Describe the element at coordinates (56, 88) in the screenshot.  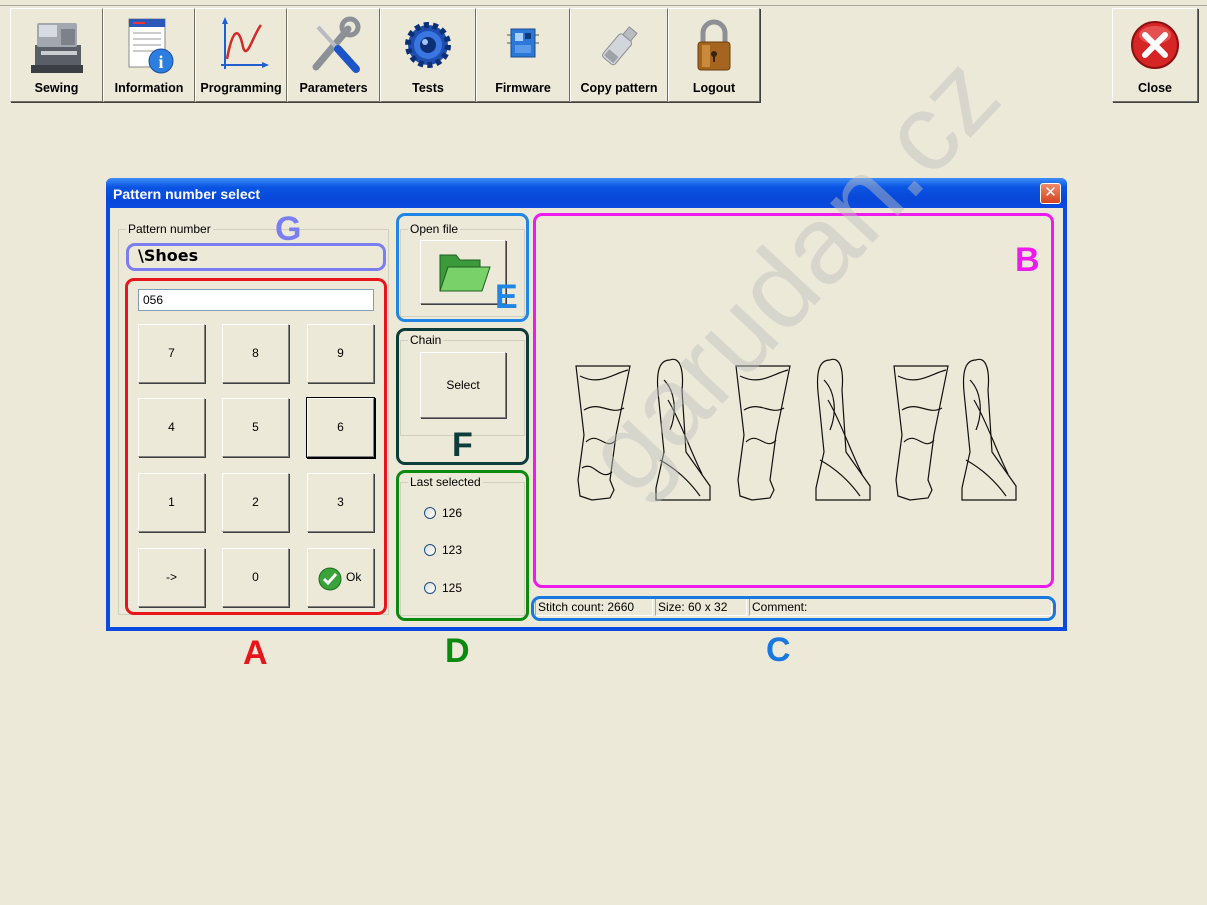
I see `sewing-button-label: Sewing` at that location.